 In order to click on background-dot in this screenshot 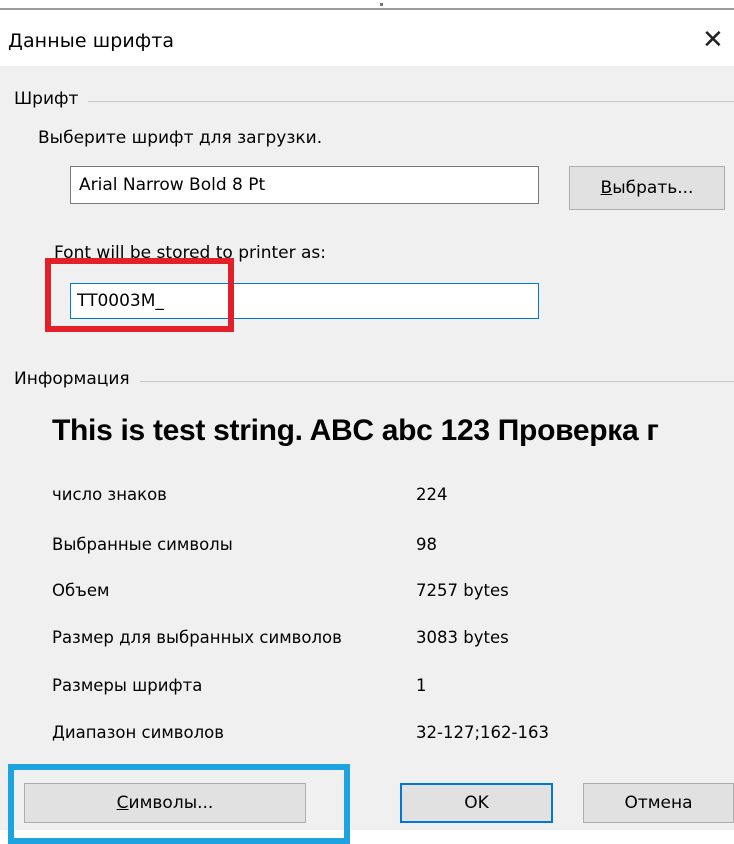, I will do `click(381, 4)`.